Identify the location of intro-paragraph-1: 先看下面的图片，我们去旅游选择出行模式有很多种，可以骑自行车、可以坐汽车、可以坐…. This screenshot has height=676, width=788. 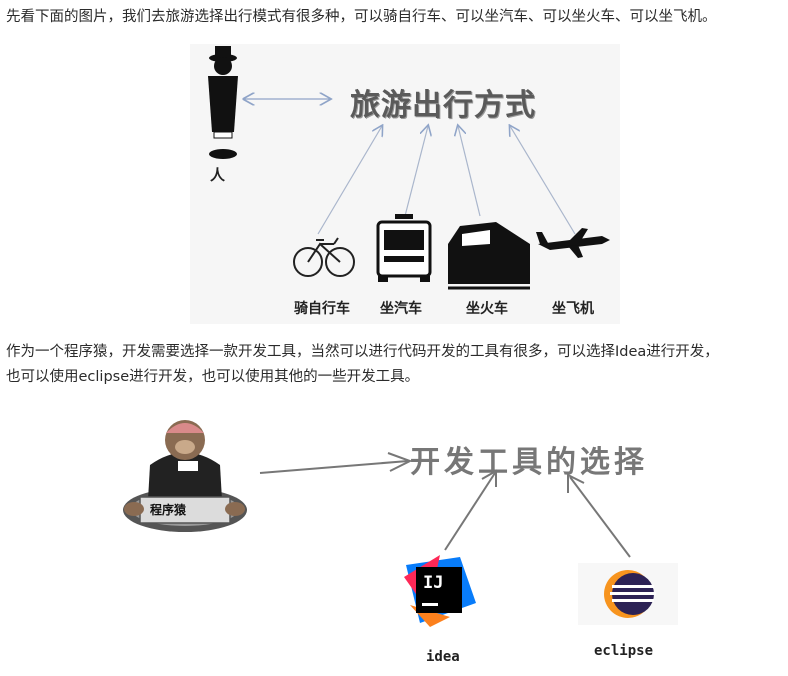
(361, 17).